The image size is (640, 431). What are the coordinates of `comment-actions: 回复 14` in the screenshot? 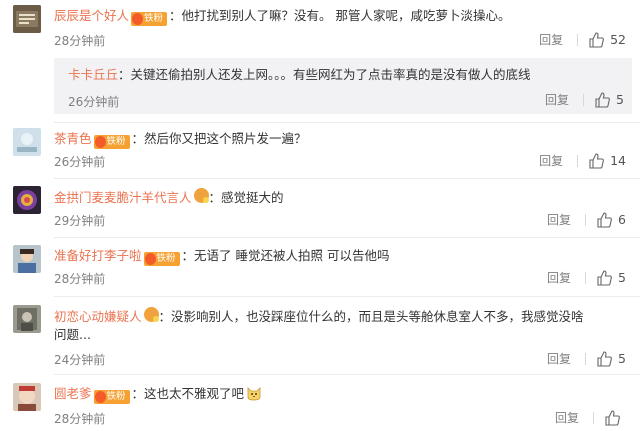 It's located at (582, 160).